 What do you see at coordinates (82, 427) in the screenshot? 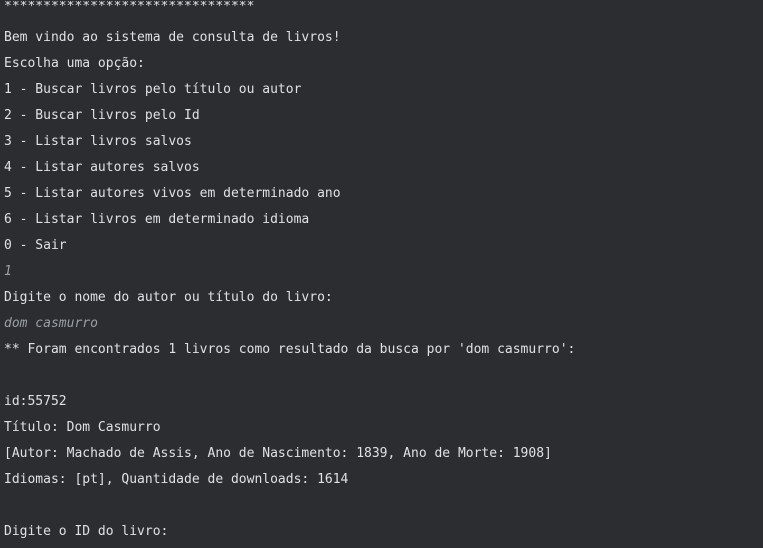
I see `book-title: Título: Dom Casmurro` at bounding box center [82, 427].